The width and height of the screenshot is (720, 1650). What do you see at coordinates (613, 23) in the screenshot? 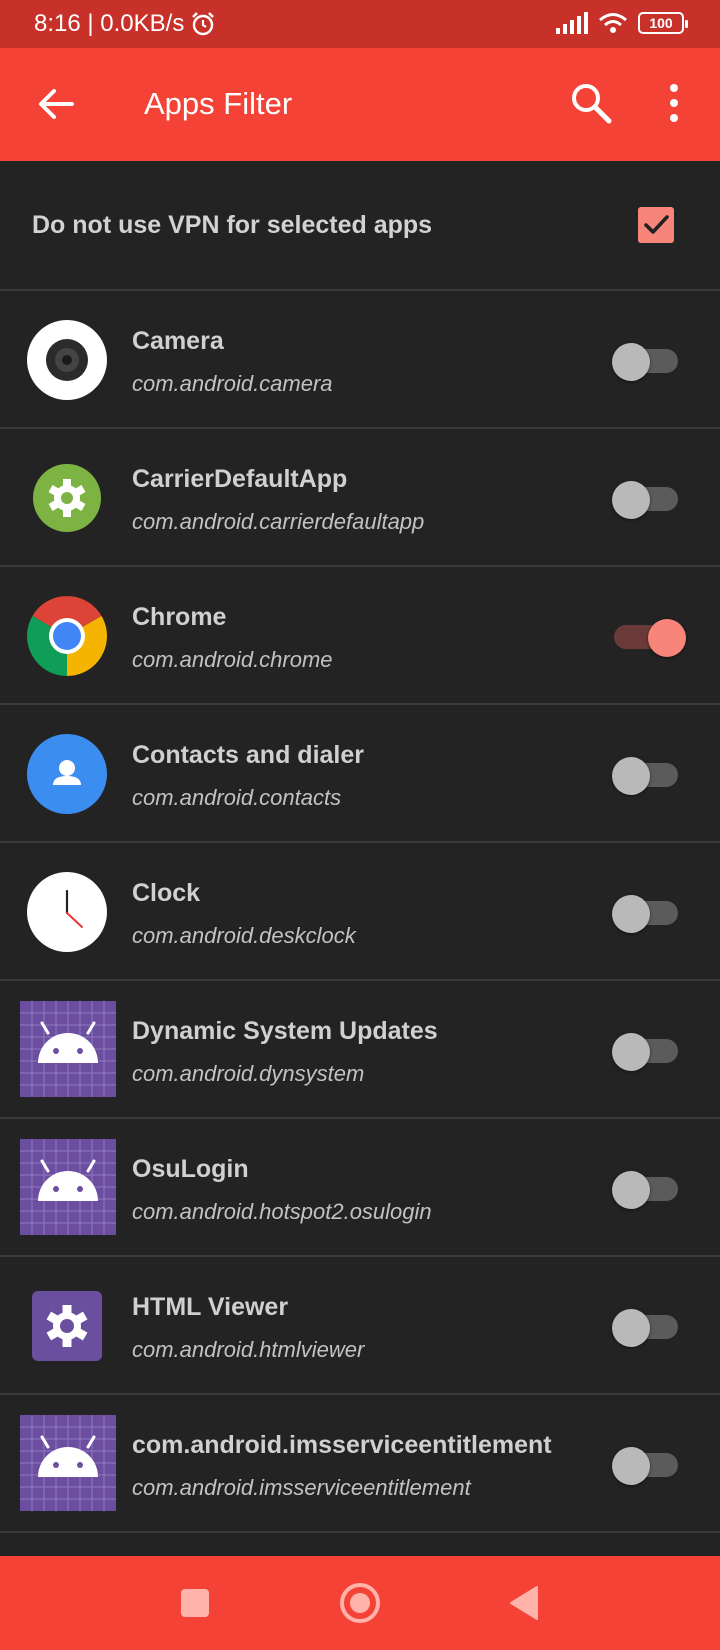
I see `wifi-icon` at bounding box center [613, 23].